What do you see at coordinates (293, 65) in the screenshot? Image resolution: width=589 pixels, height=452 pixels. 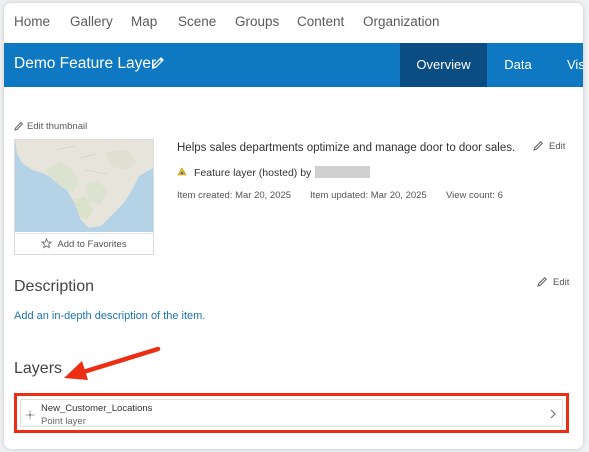 I see `item-header: Demo Feature Layer Overview Data Vis` at bounding box center [293, 65].